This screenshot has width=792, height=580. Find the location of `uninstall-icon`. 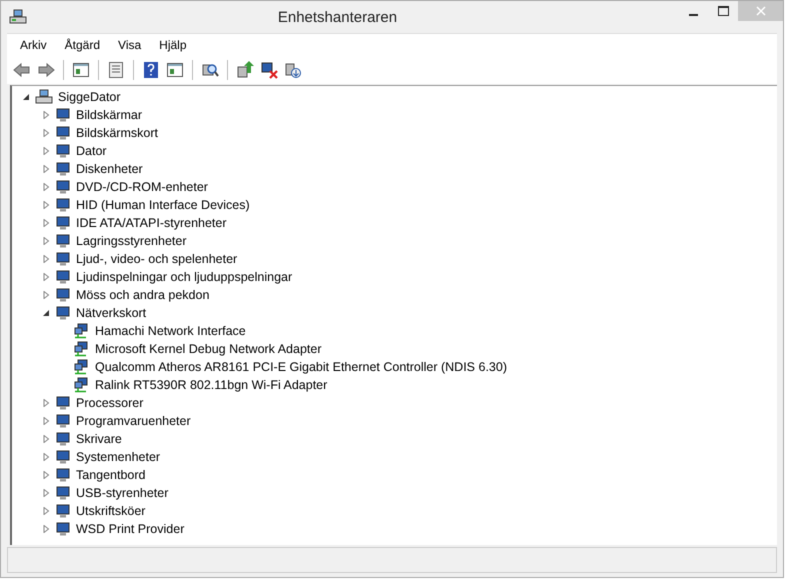

uninstall-icon is located at coordinates (269, 70).